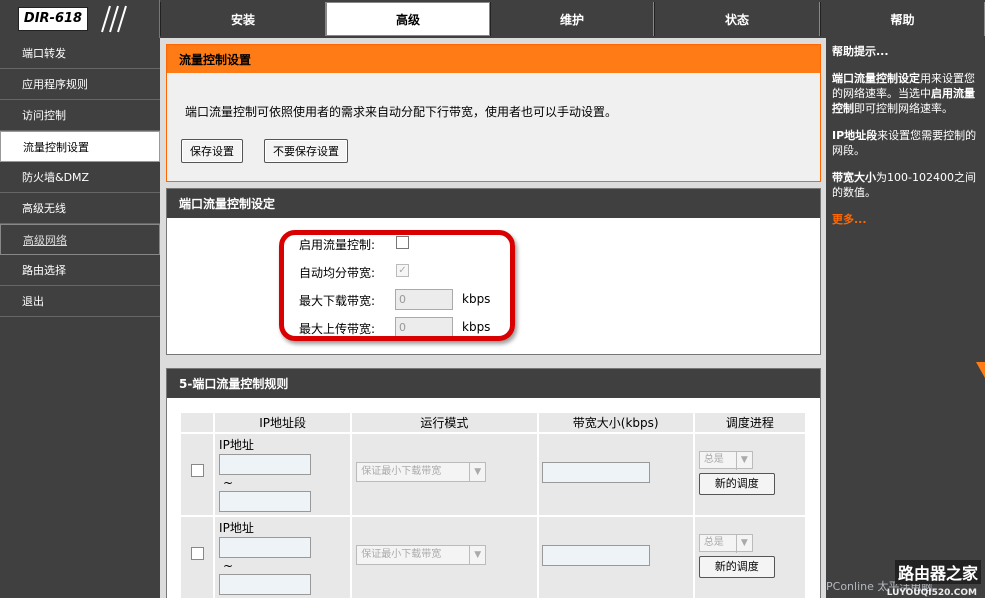  What do you see at coordinates (408, 19) in the screenshot?
I see `tab-advanced: 高级` at bounding box center [408, 19].